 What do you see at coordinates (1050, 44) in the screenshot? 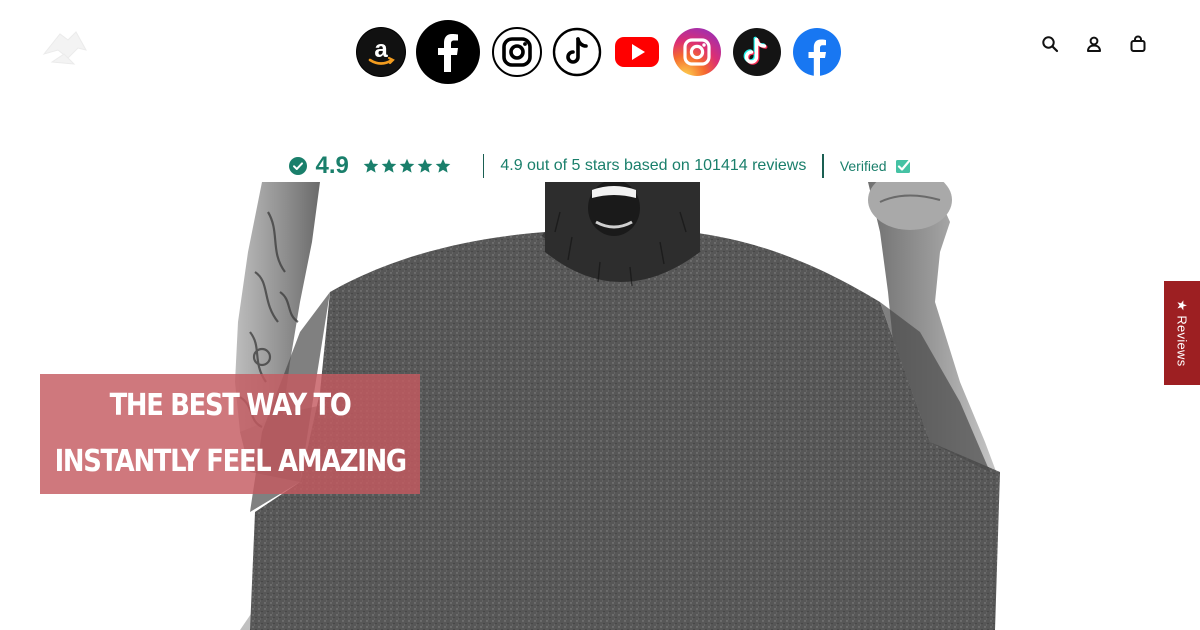
I see `search-icon` at bounding box center [1050, 44].